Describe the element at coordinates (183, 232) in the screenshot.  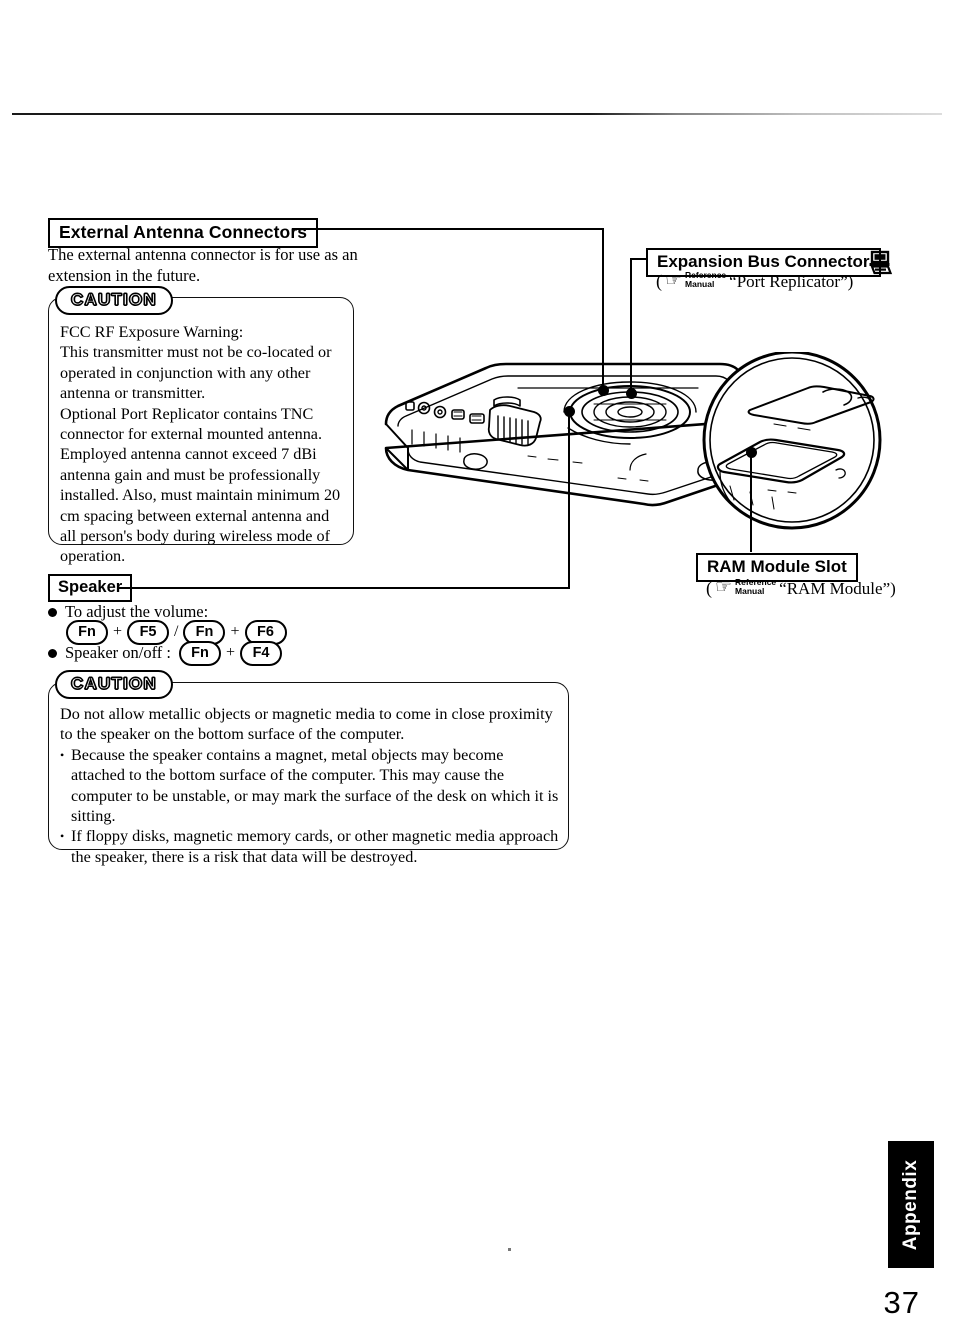
I see `section-title-label: External Antenna Connectors` at that location.